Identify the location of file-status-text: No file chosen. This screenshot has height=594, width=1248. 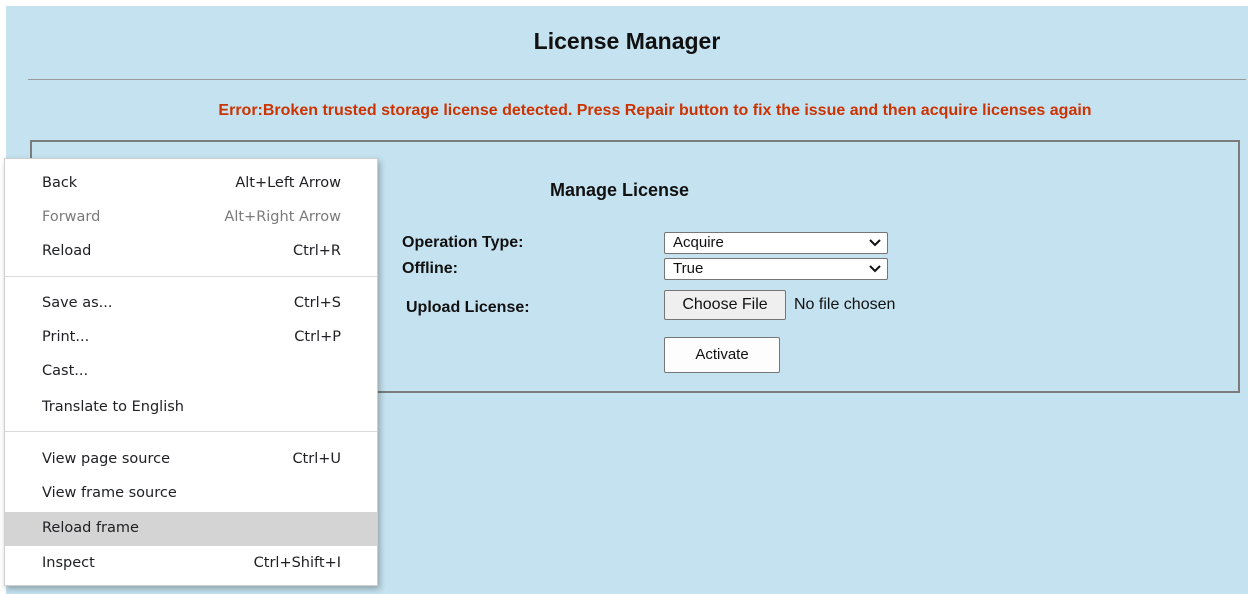
(845, 304).